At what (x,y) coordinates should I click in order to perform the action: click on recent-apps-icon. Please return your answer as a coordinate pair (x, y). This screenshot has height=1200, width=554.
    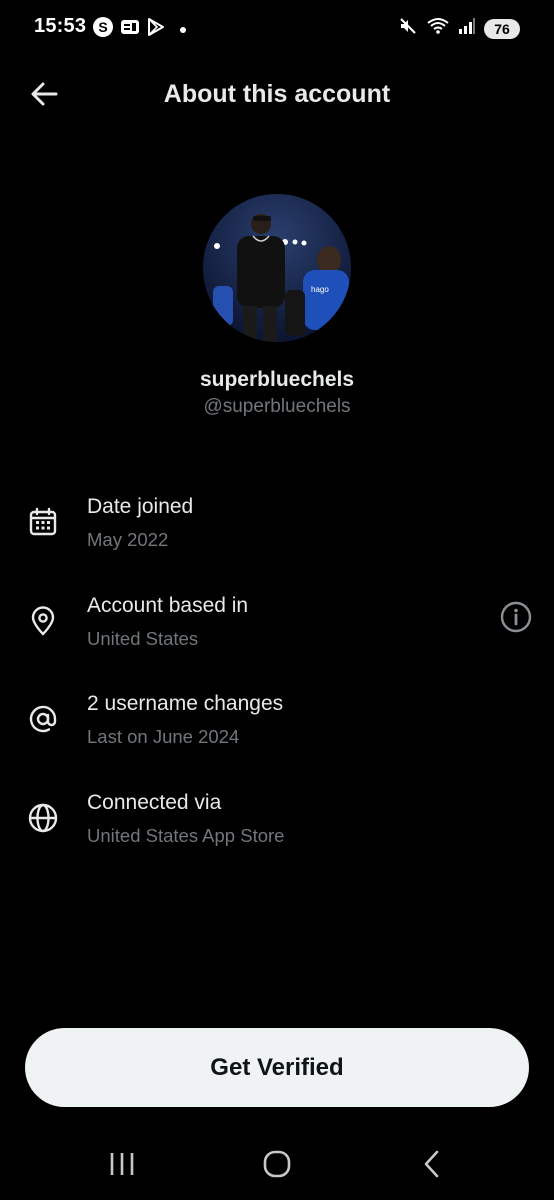
    Looking at the image, I should click on (122, 1166).